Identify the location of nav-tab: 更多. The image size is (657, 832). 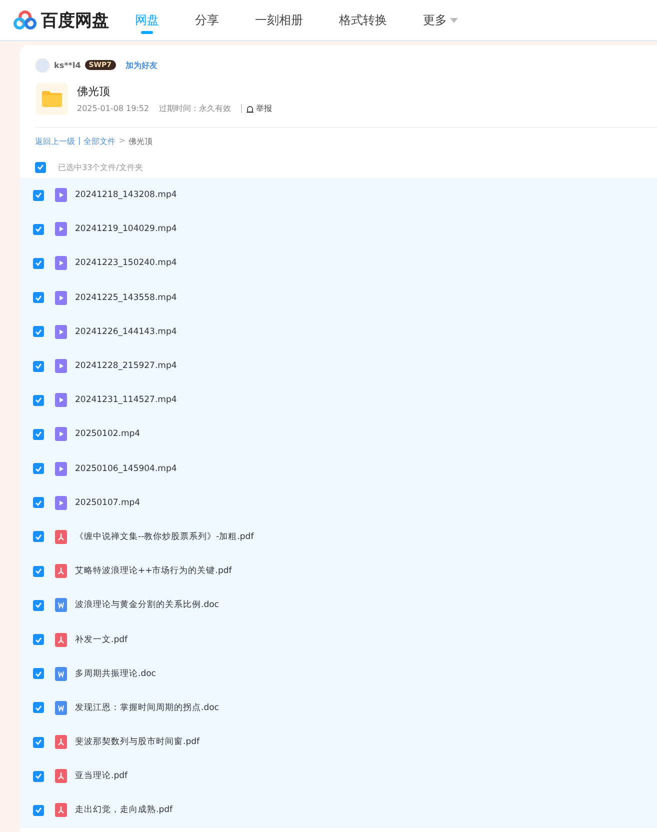
(440, 20).